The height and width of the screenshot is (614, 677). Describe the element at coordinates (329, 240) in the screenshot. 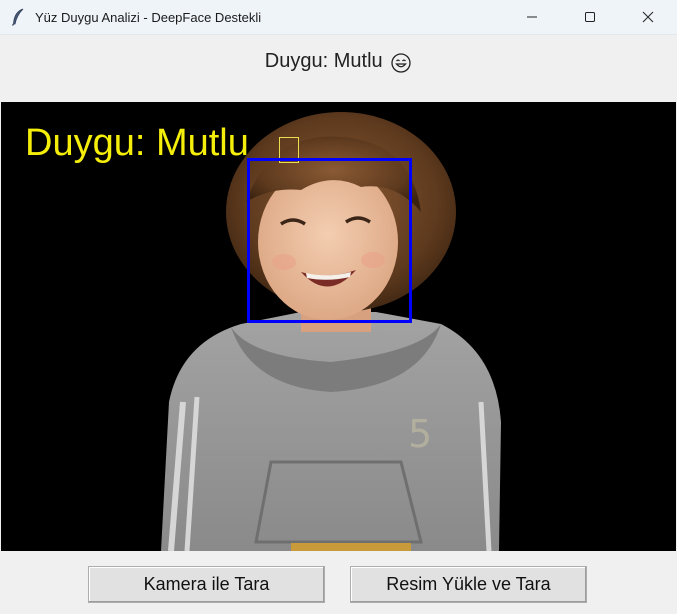

I see `face-detection-box` at that location.